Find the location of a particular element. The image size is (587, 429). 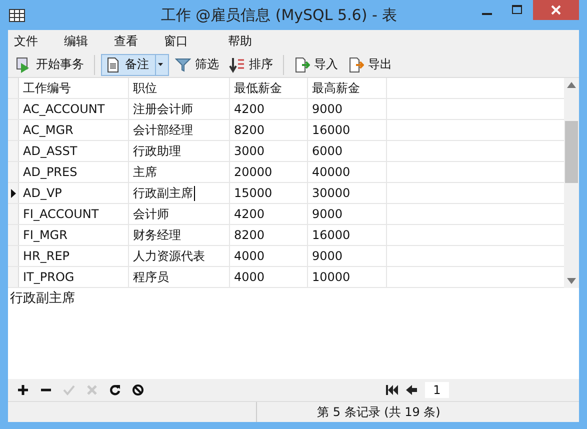

table-cell: AD_ASST is located at coordinates (74, 151).